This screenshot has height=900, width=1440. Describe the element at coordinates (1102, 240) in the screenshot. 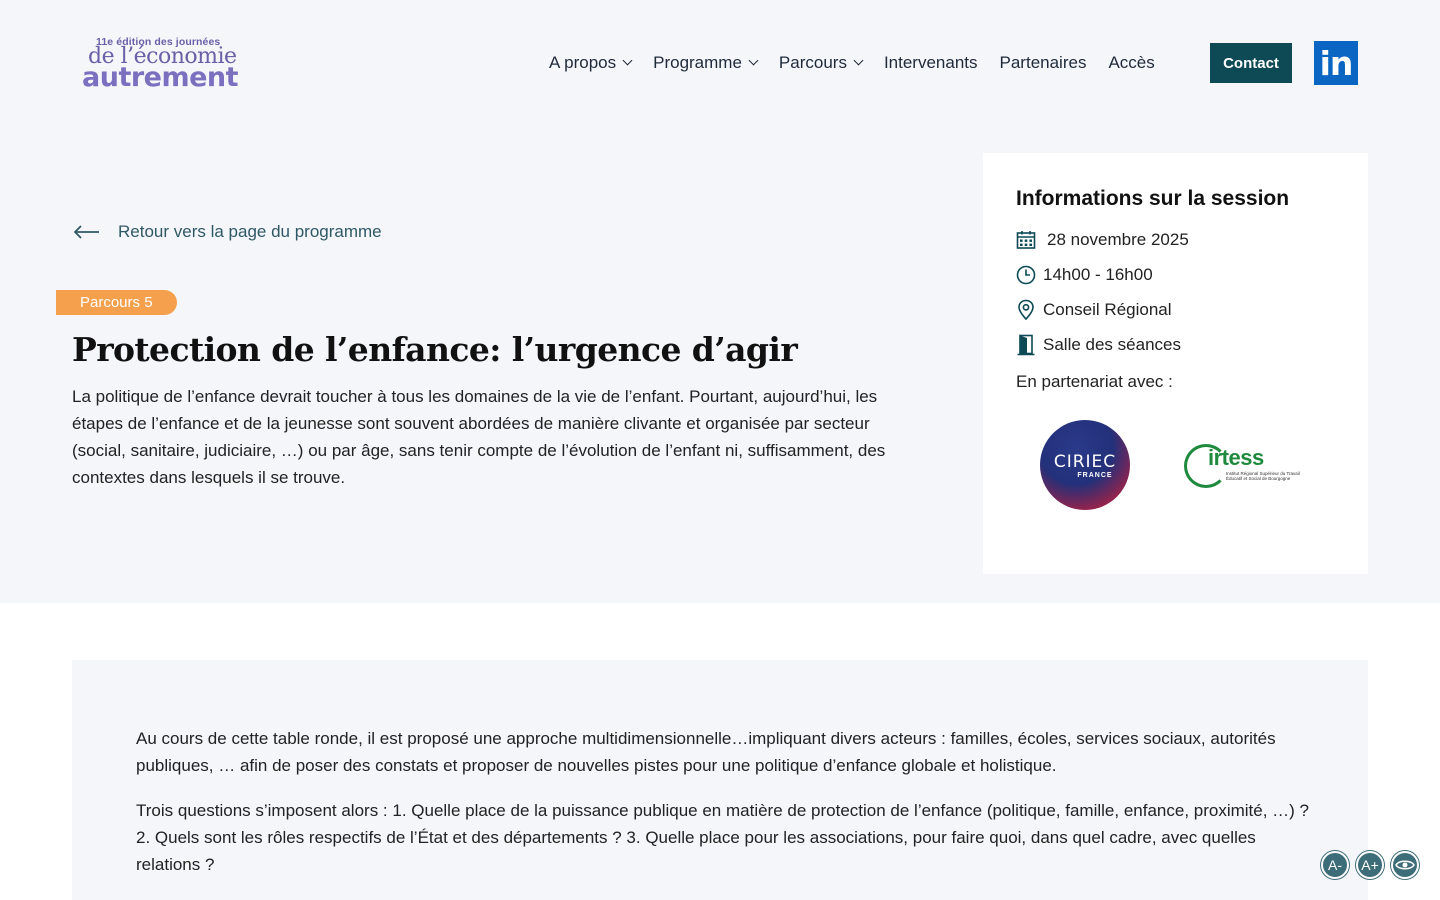

I see `session-date: 28 novembre 2025` at that location.